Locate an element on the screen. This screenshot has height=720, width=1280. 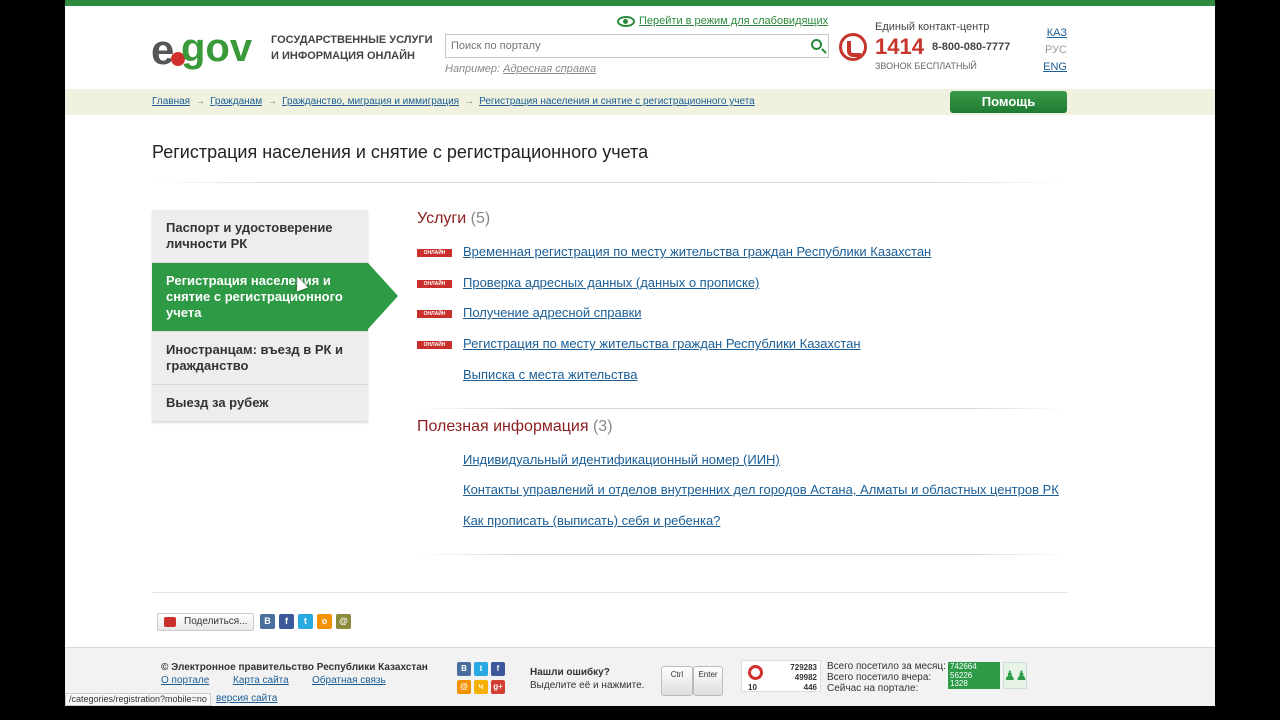
lang-rus: РУС is located at coordinates (1055, 50).